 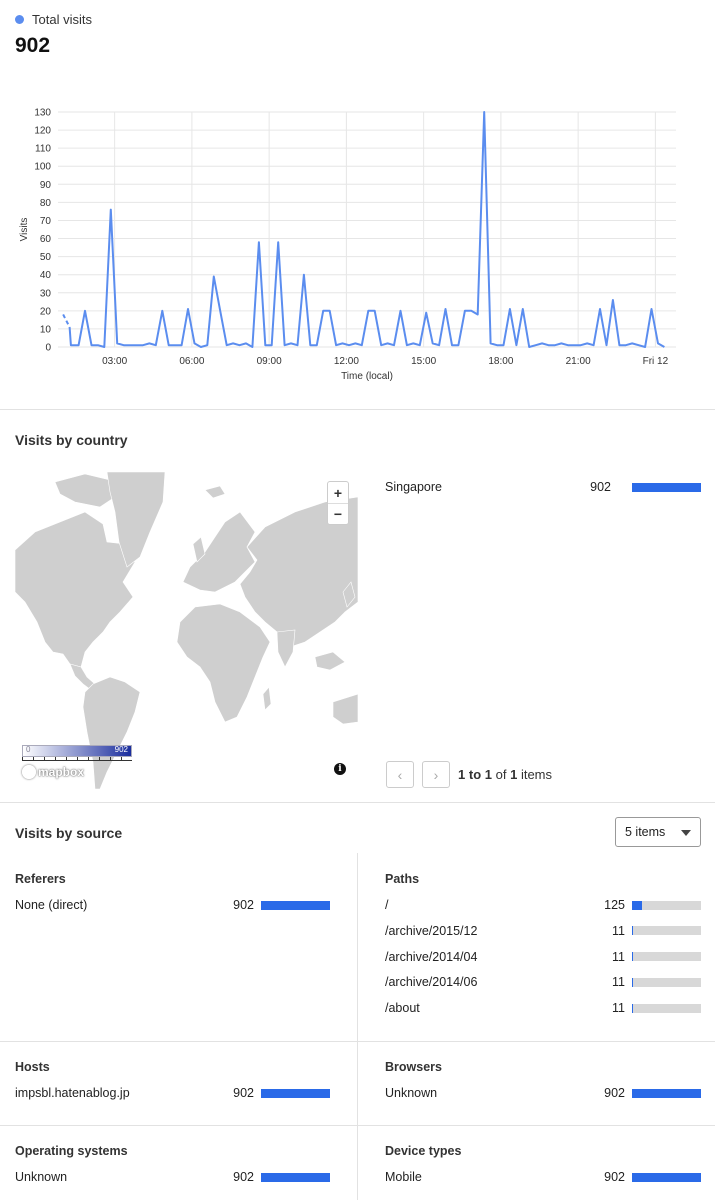 What do you see at coordinates (53, 19) in the screenshot?
I see `chart-legend: Total visits` at bounding box center [53, 19].